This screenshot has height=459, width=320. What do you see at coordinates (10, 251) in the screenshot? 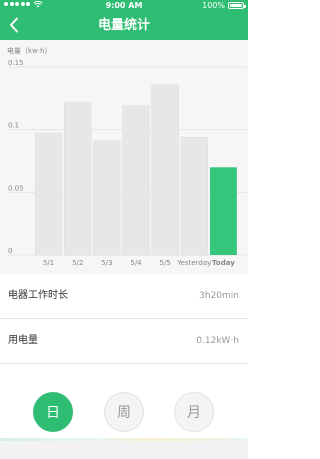
I see `y-tick-label: 0` at bounding box center [10, 251].